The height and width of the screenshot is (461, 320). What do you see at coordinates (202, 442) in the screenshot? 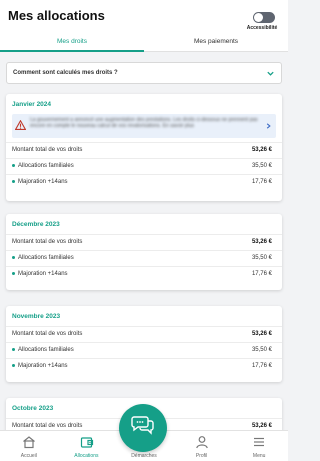
I see `profile-icon` at bounding box center [202, 442].